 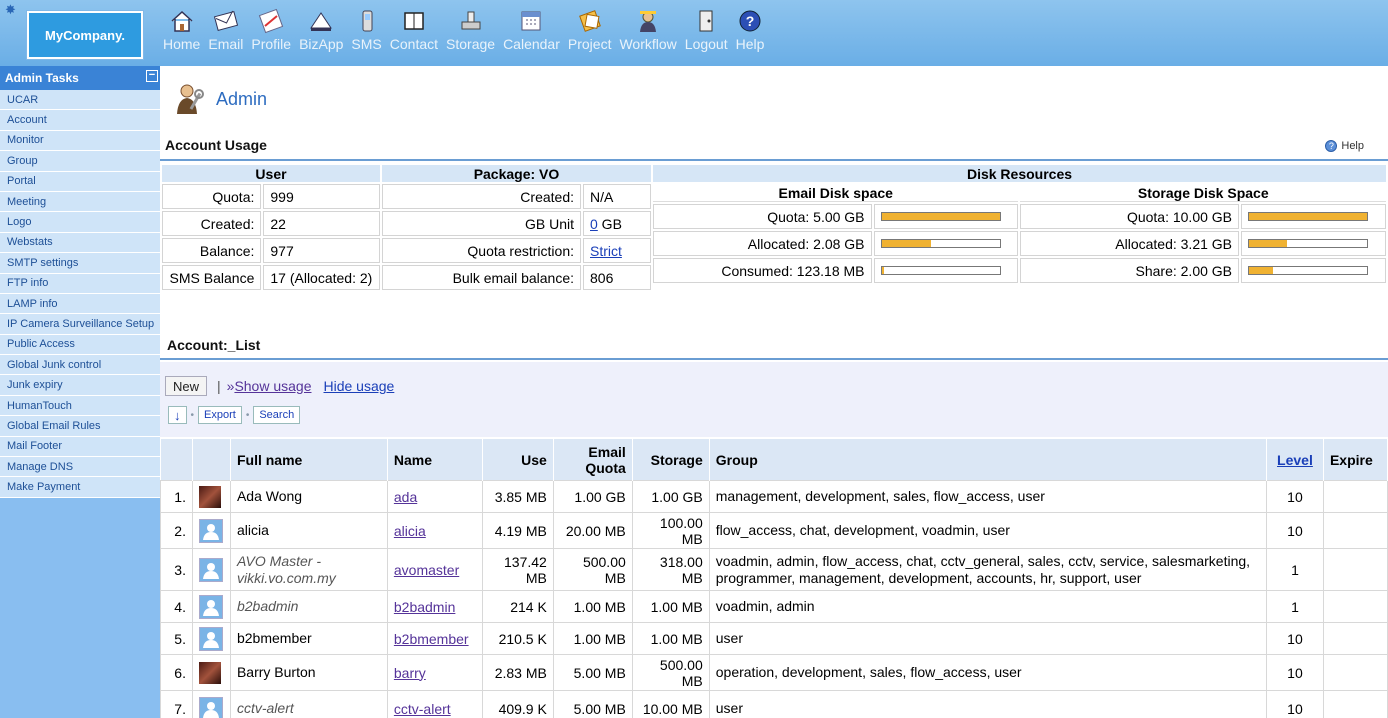 I want to click on bizapp-icon, so click(x=321, y=21).